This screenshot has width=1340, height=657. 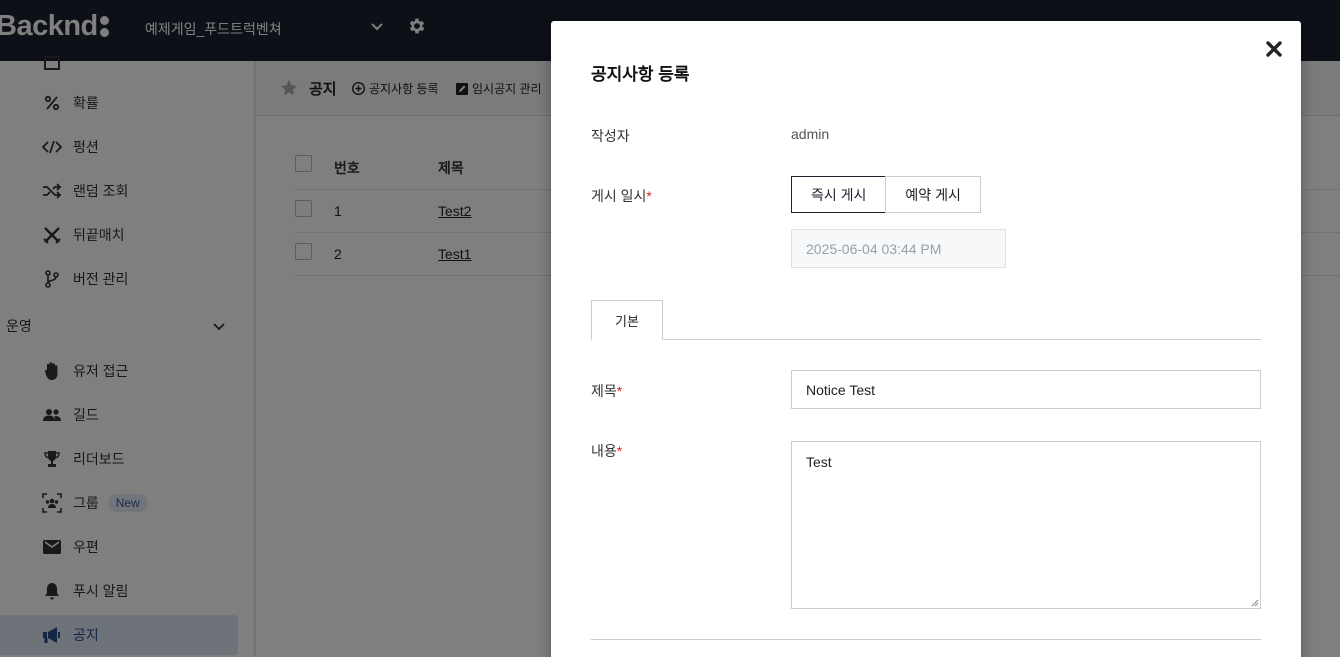 What do you see at coordinates (610, 136) in the screenshot?
I see `author-label: 작성자` at bounding box center [610, 136].